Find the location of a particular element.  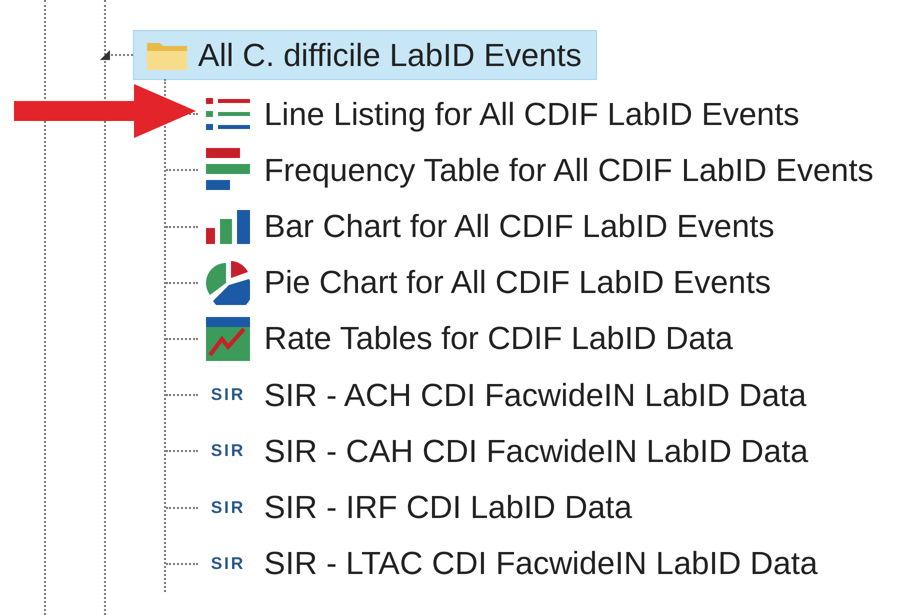

tree-item-label: Pie Chart for All CDIF LabID Events is located at coordinates (517, 283).